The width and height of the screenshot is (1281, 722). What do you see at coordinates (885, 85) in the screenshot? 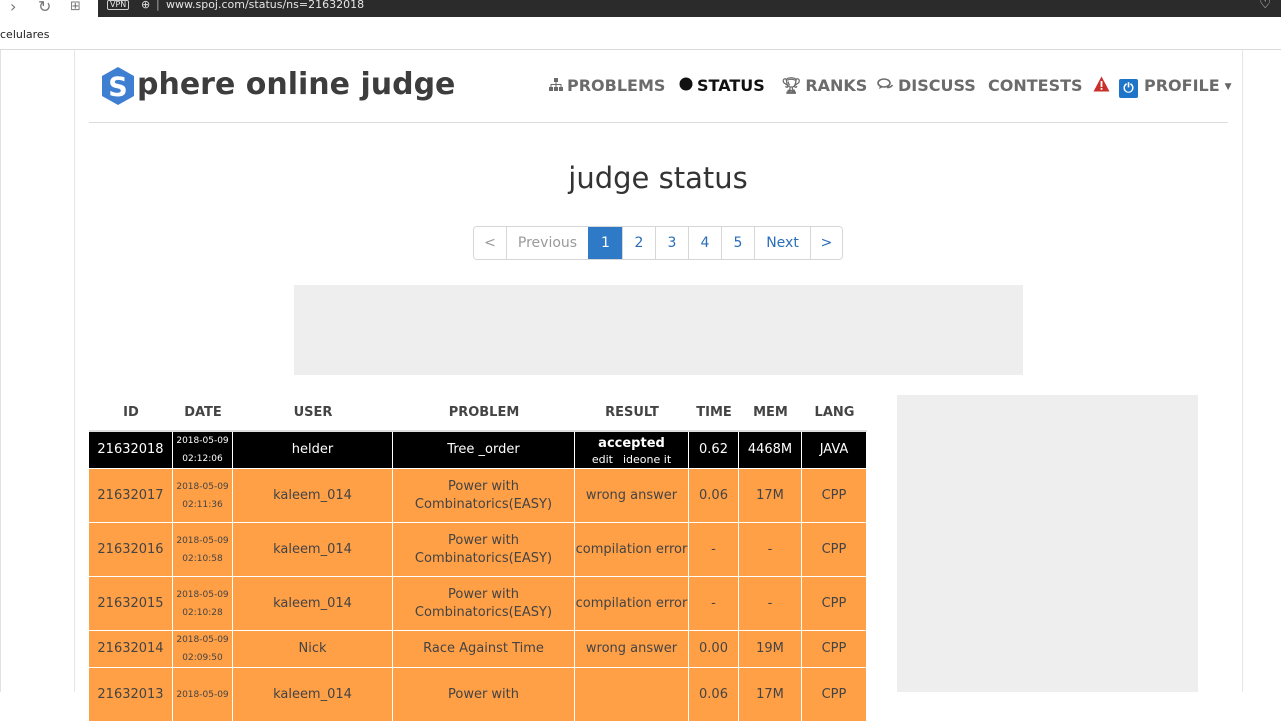
I see `comments-icon` at bounding box center [885, 85].